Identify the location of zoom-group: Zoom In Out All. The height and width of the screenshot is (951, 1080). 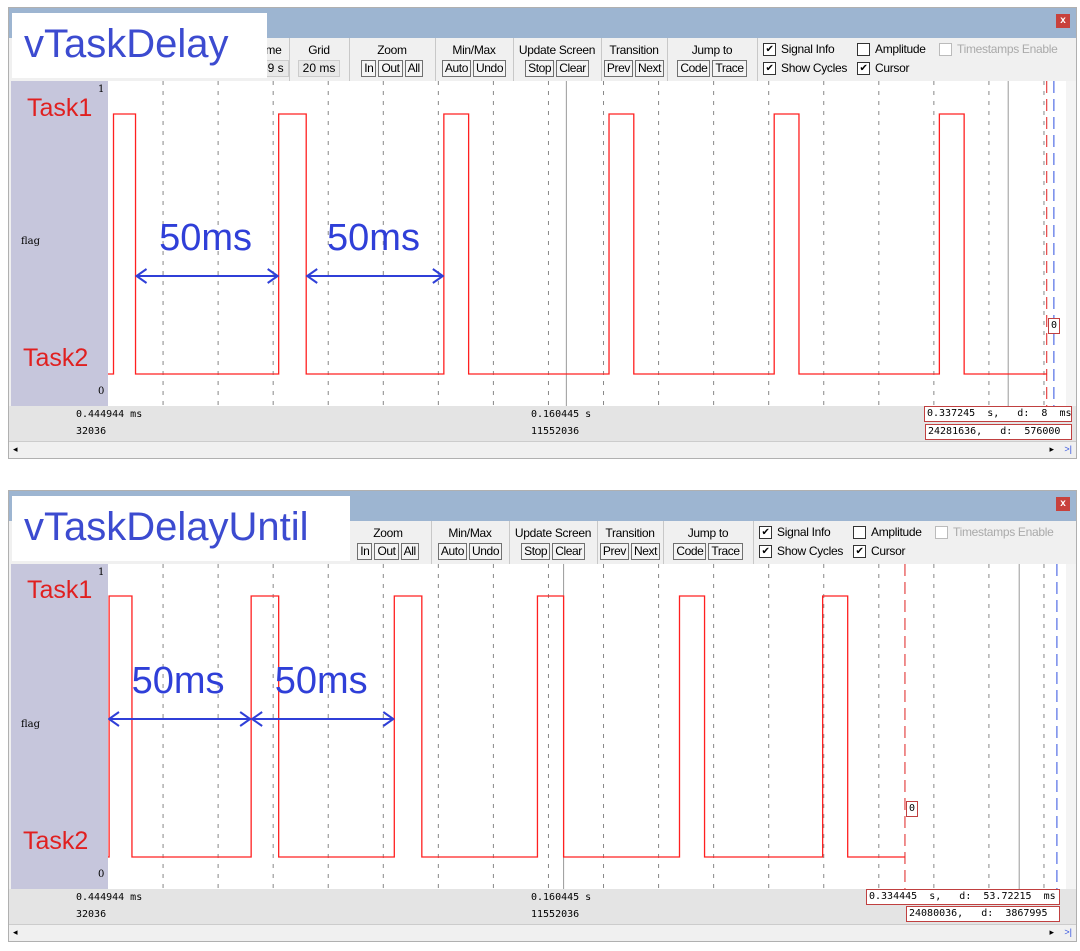
(392, 59).